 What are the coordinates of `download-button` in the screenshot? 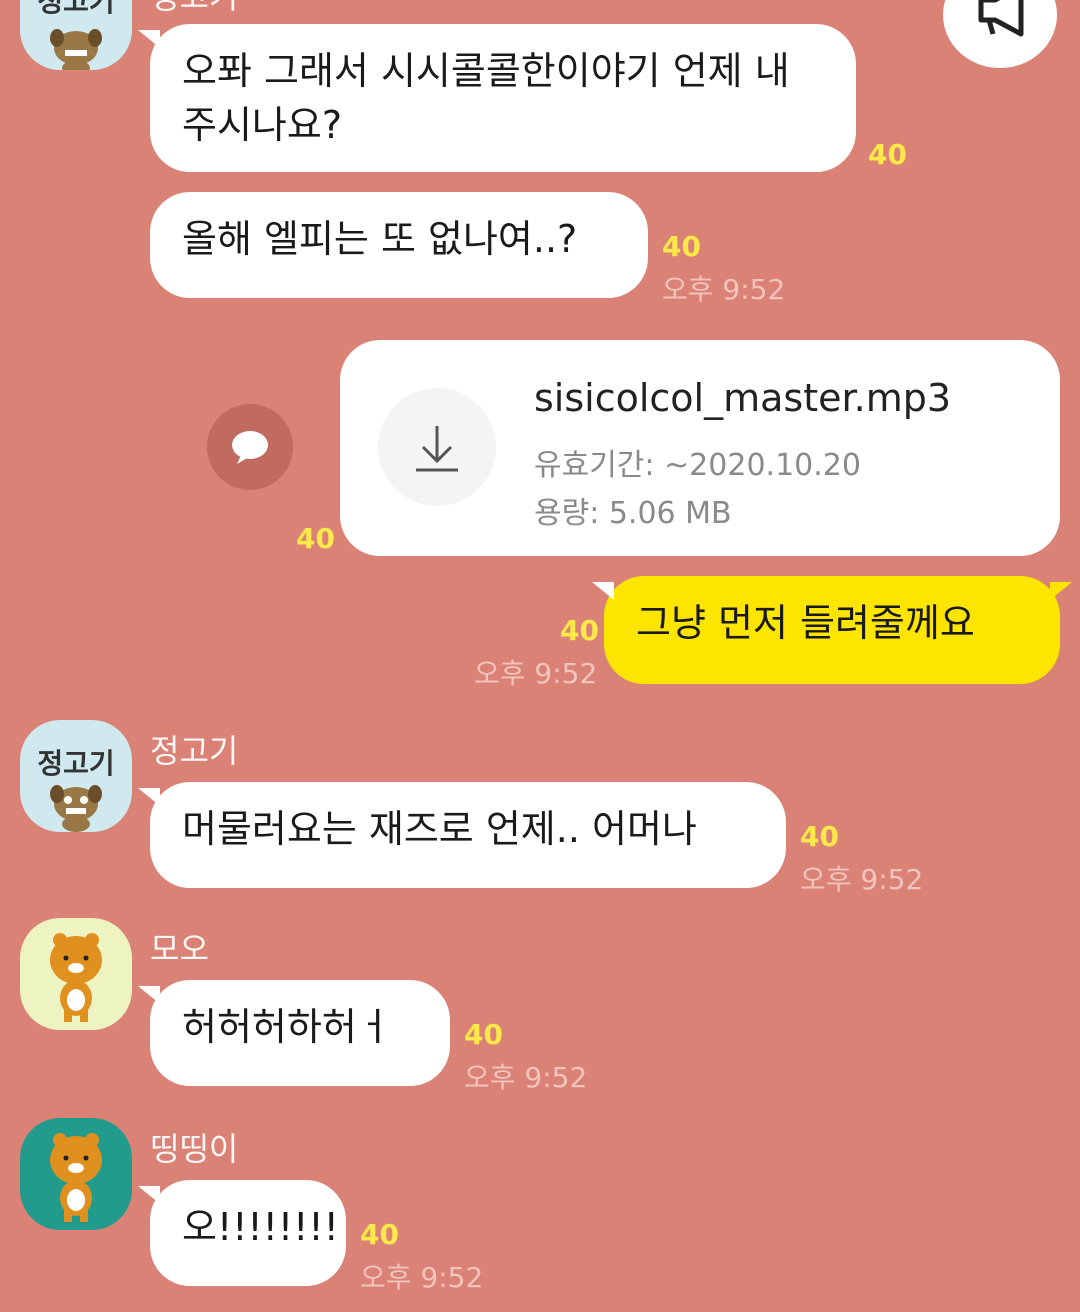 It's located at (437, 447).